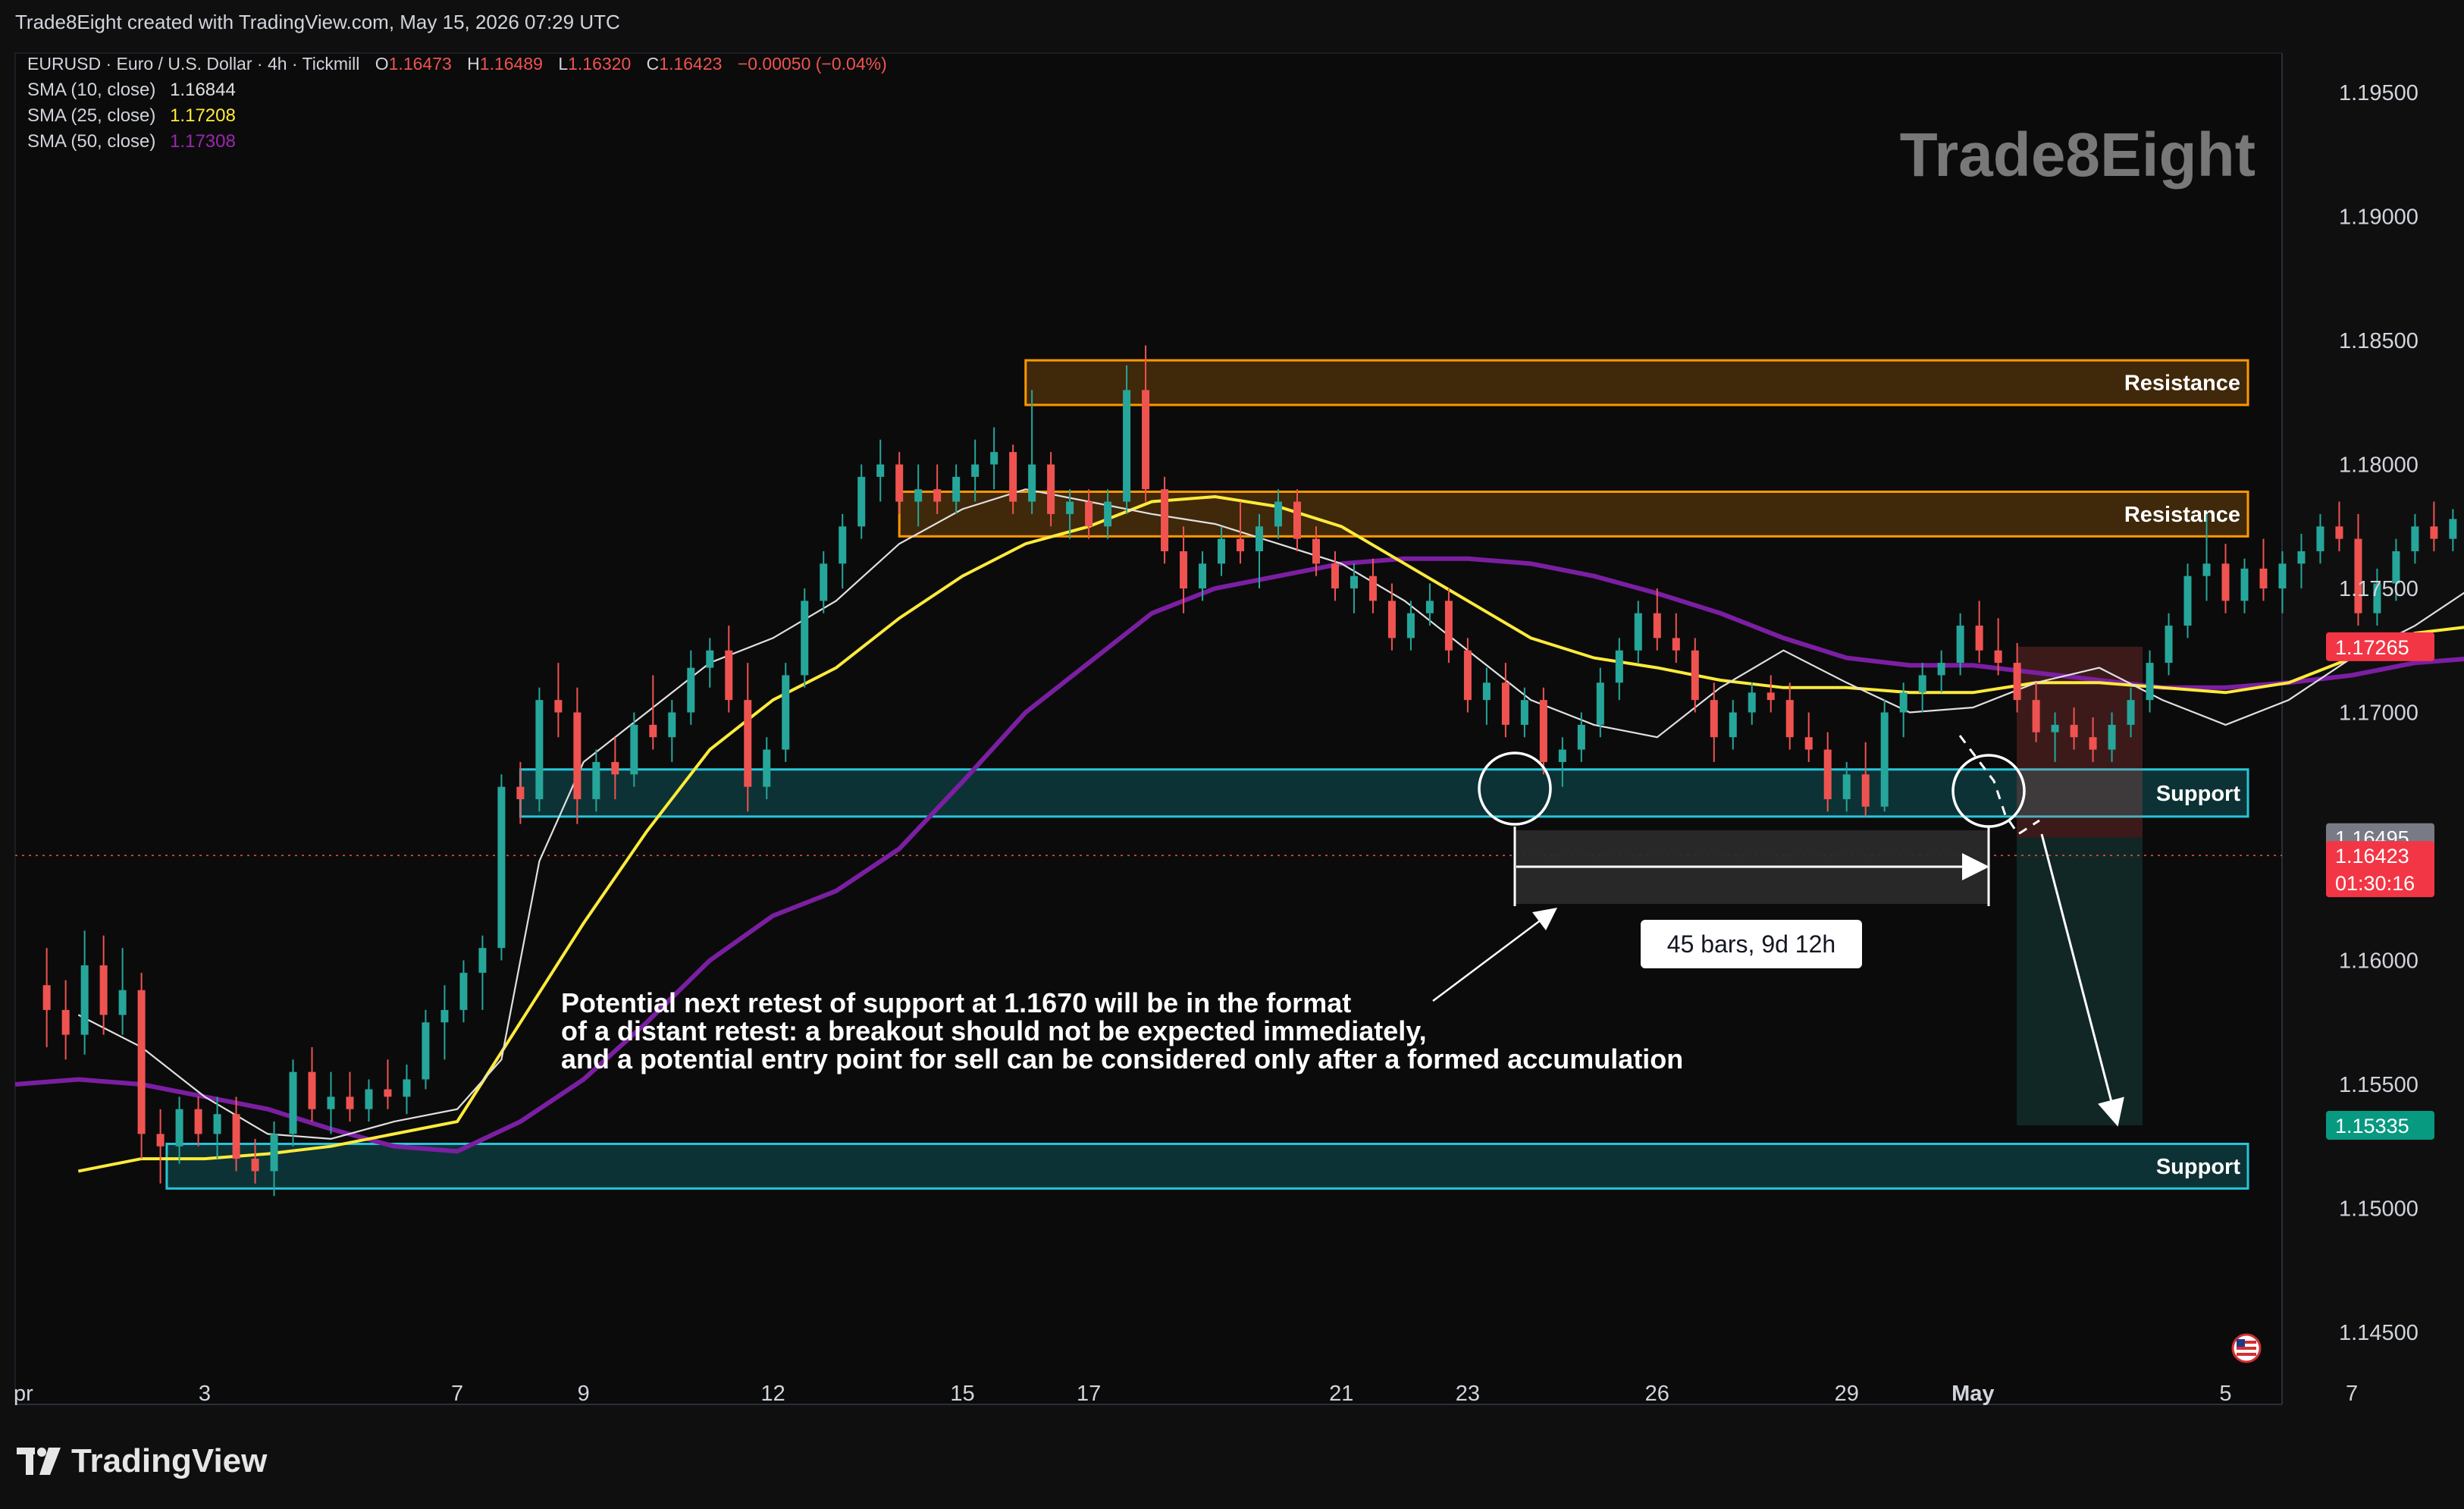 This screenshot has height=1509, width=2464. Describe the element at coordinates (2078, 155) in the screenshot. I see `watermark-text: Trade8Eight` at that location.